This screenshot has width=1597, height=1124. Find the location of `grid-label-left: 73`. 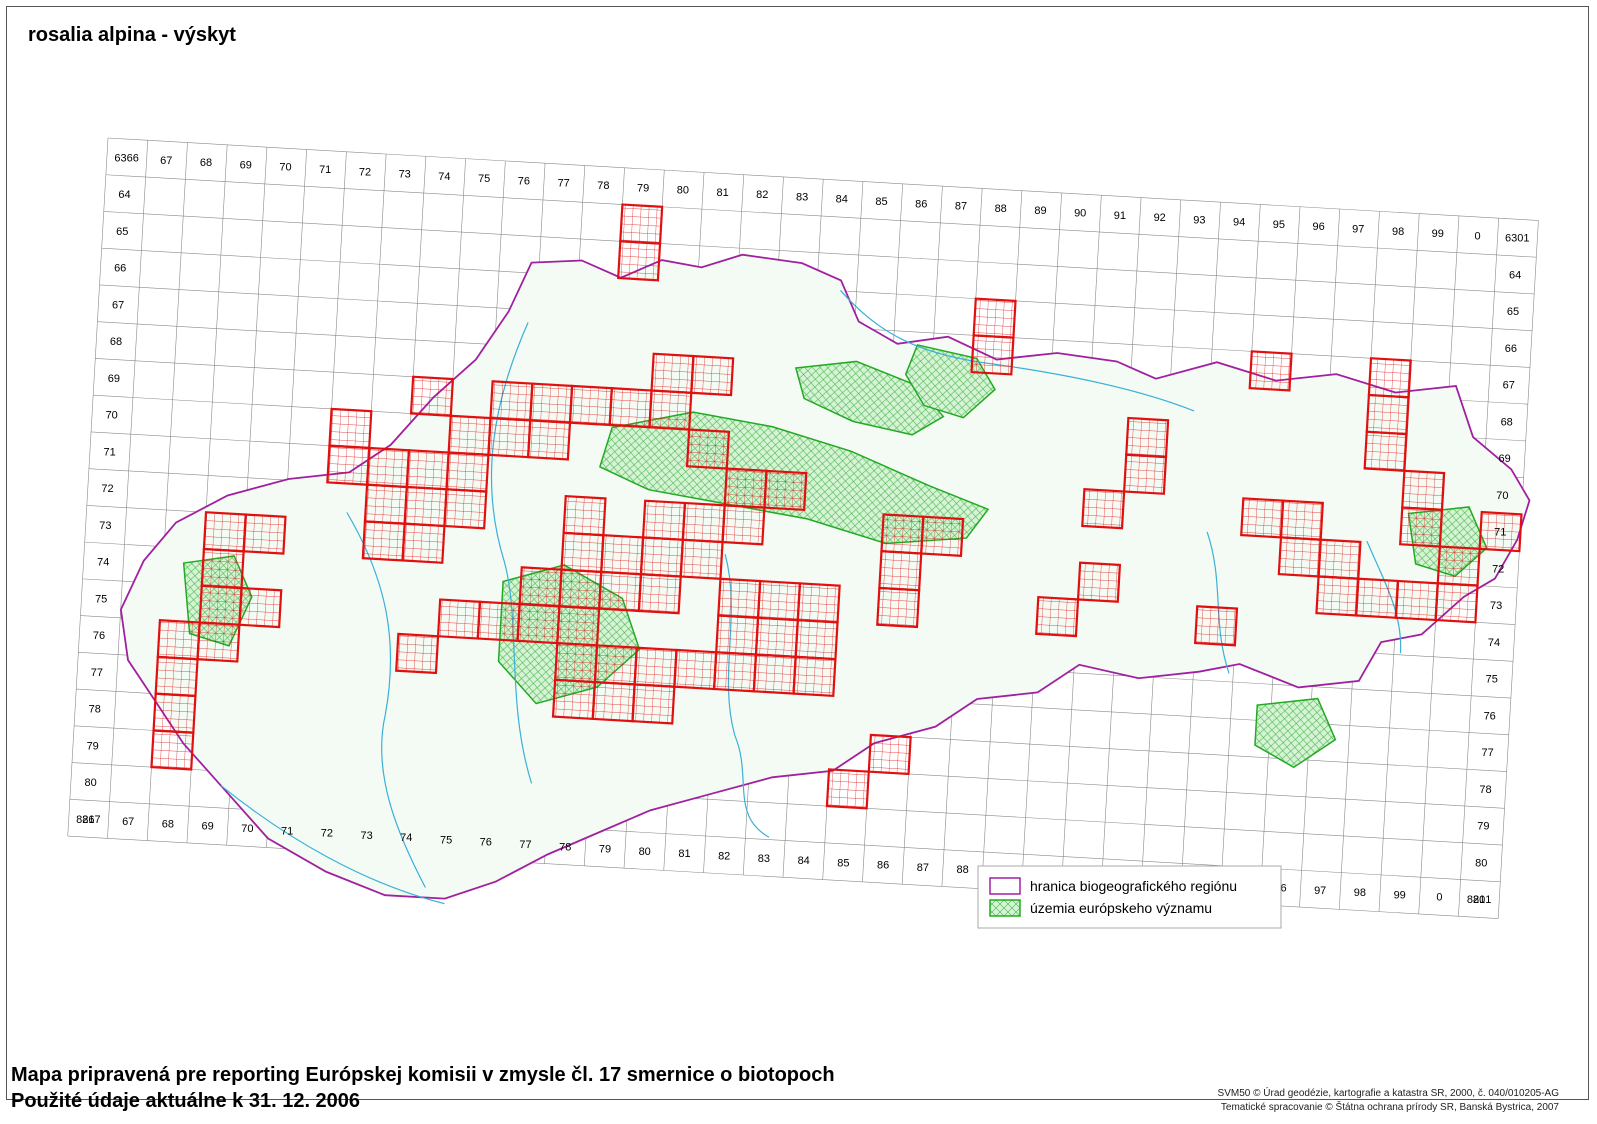

grid-label-left: 73 is located at coordinates (105, 526).